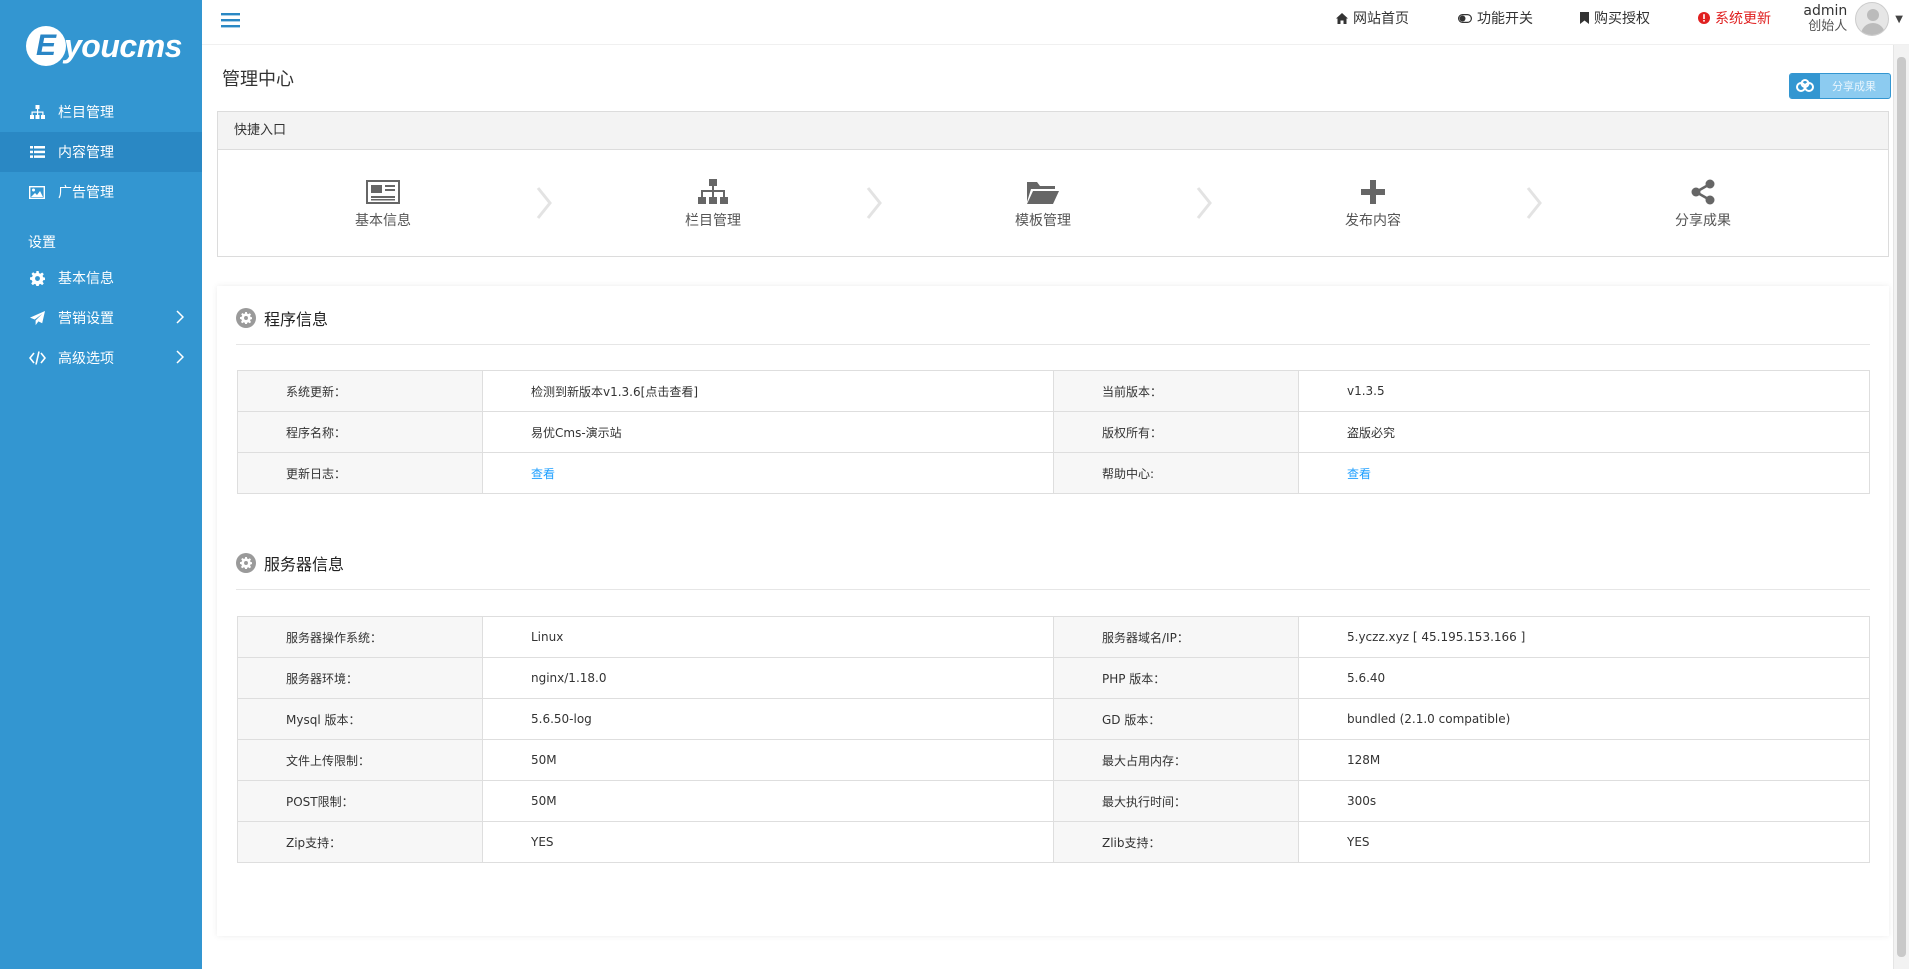 The width and height of the screenshot is (1909, 969). I want to click on menu-toggle-icon, so click(231, 21).